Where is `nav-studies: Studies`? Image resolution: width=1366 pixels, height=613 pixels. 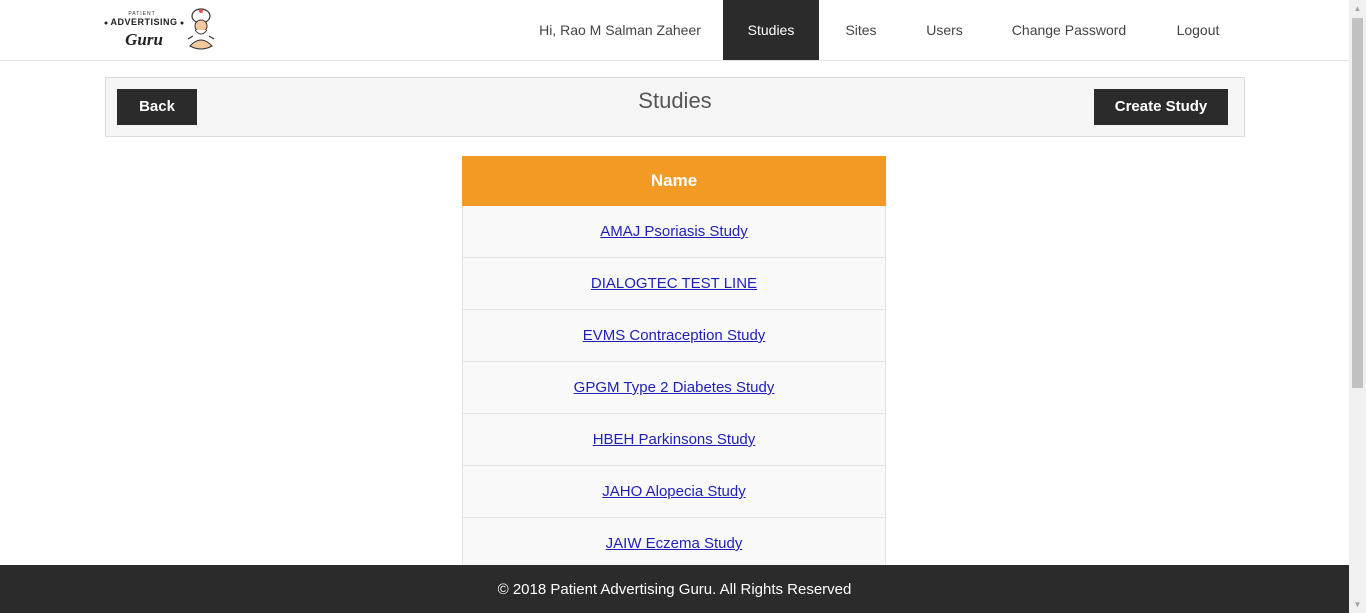
nav-studies: Studies is located at coordinates (771, 30).